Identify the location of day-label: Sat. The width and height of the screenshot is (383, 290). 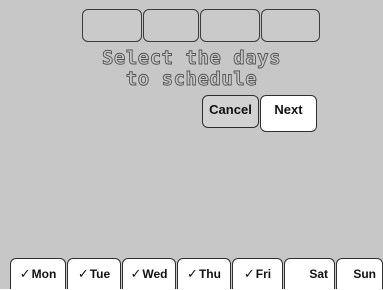
(318, 274).